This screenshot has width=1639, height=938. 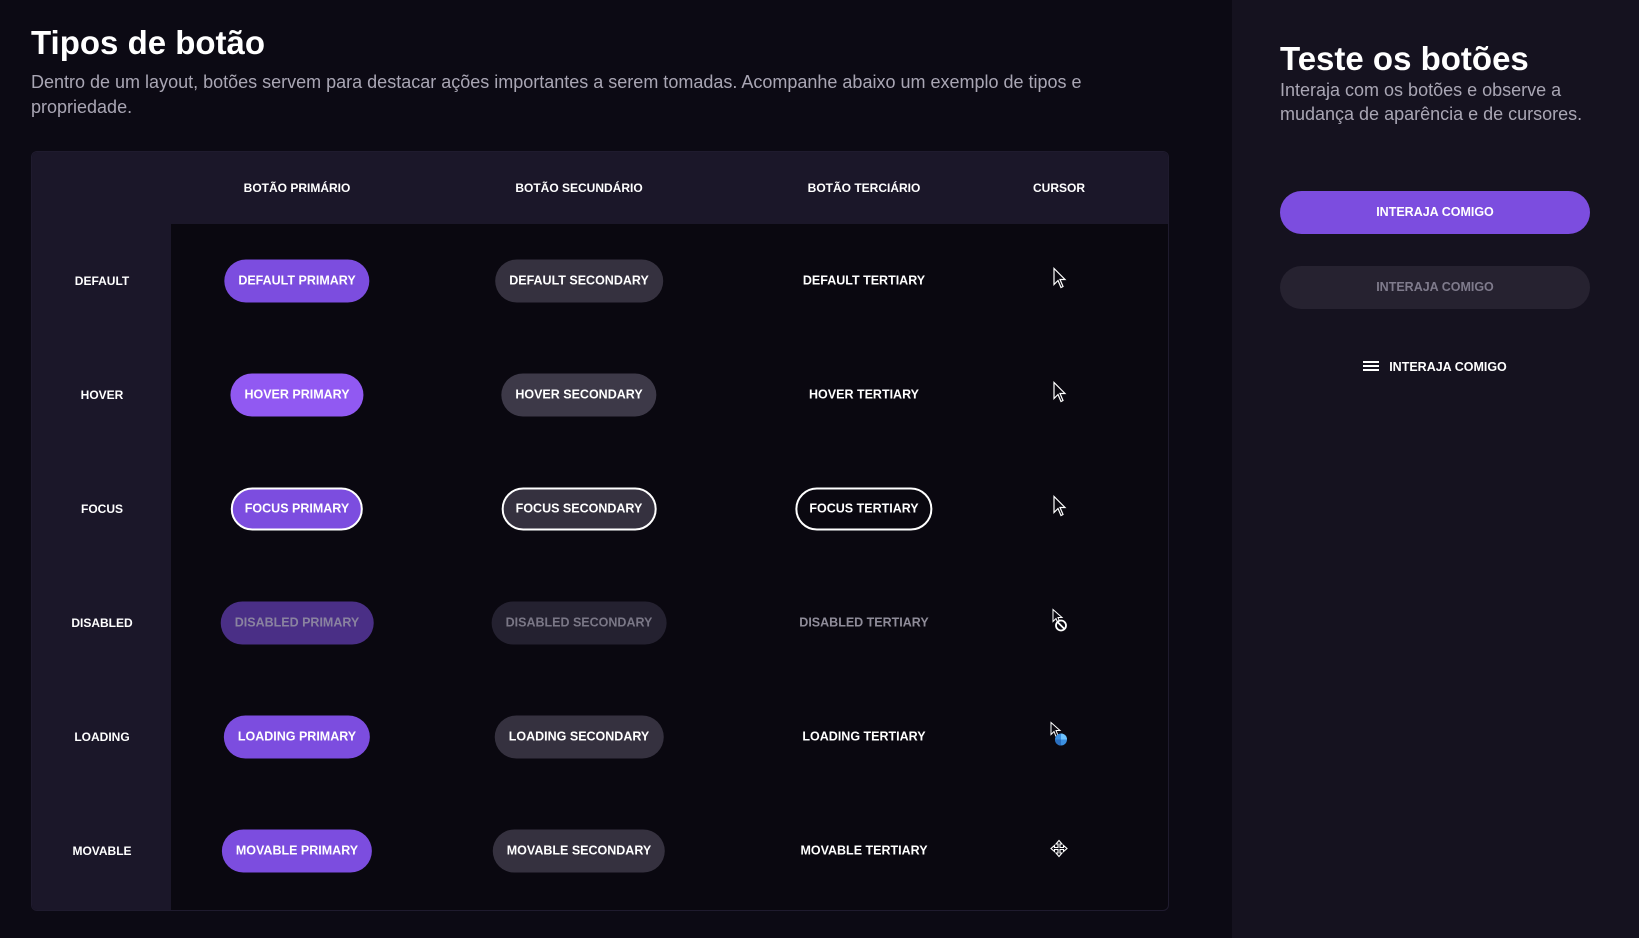 I want to click on not-allowed-cursor-icon, so click(x=1059, y=620).